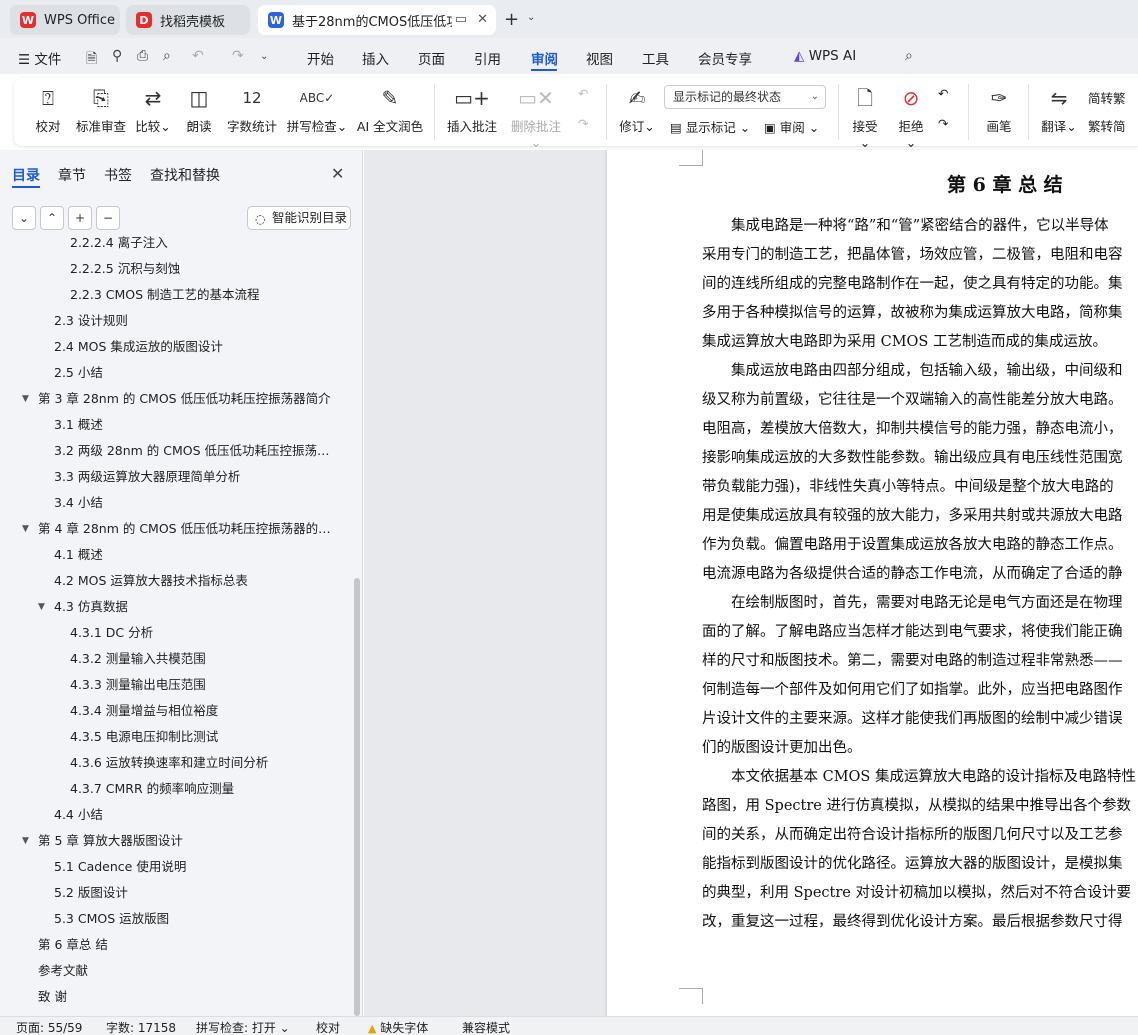 Image resolution: width=1138 pixels, height=1035 pixels. Describe the element at coordinates (205, 245) in the screenshot. I see `toc-item: 2.2.2.4 离子注入` at that location.